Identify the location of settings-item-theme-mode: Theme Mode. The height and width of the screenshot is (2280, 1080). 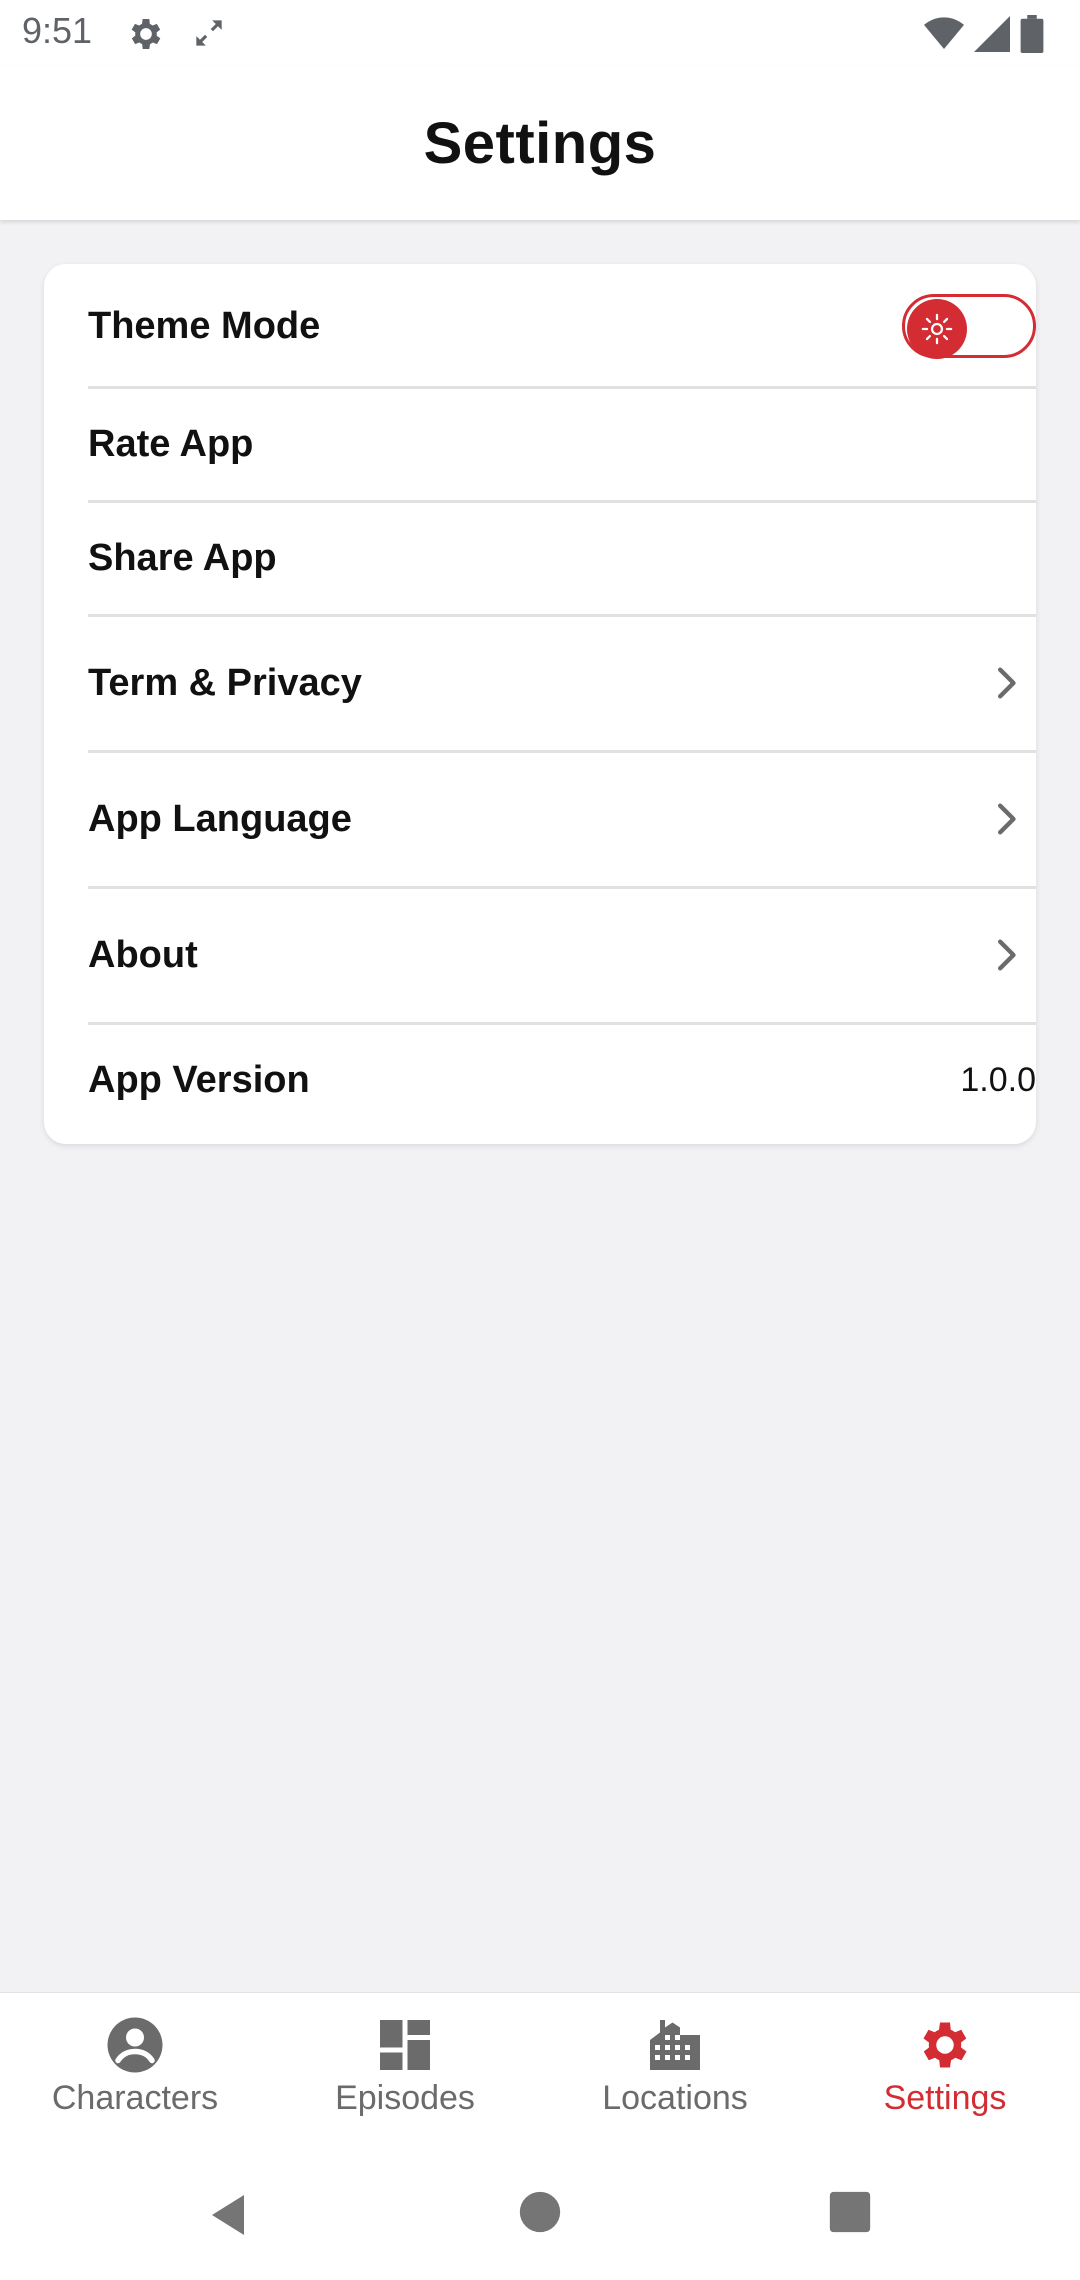
(562, 326).